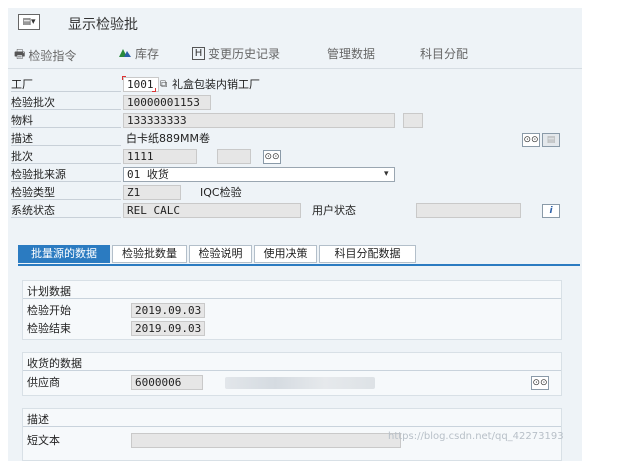 This screenshot has height=461, width=640. Describe the element at coordinates (551, 211) in the screenshot. I see `info-icon: i` at that location.